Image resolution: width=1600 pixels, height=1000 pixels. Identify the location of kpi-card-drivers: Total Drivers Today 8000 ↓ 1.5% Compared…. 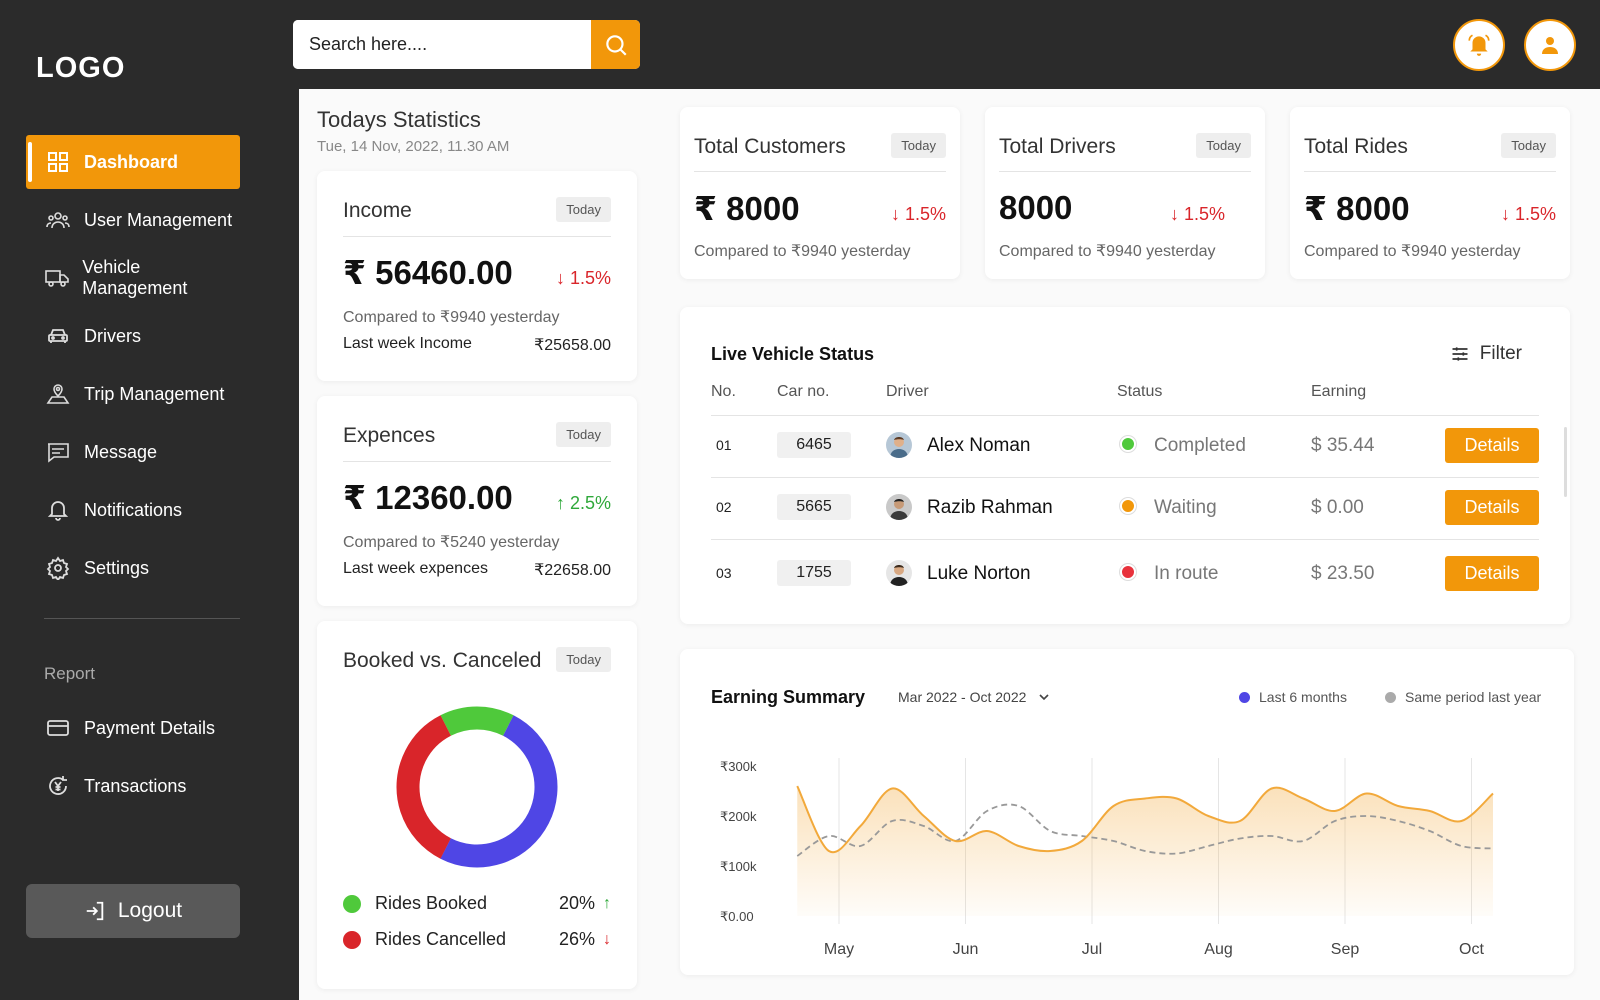
(1125, 193).